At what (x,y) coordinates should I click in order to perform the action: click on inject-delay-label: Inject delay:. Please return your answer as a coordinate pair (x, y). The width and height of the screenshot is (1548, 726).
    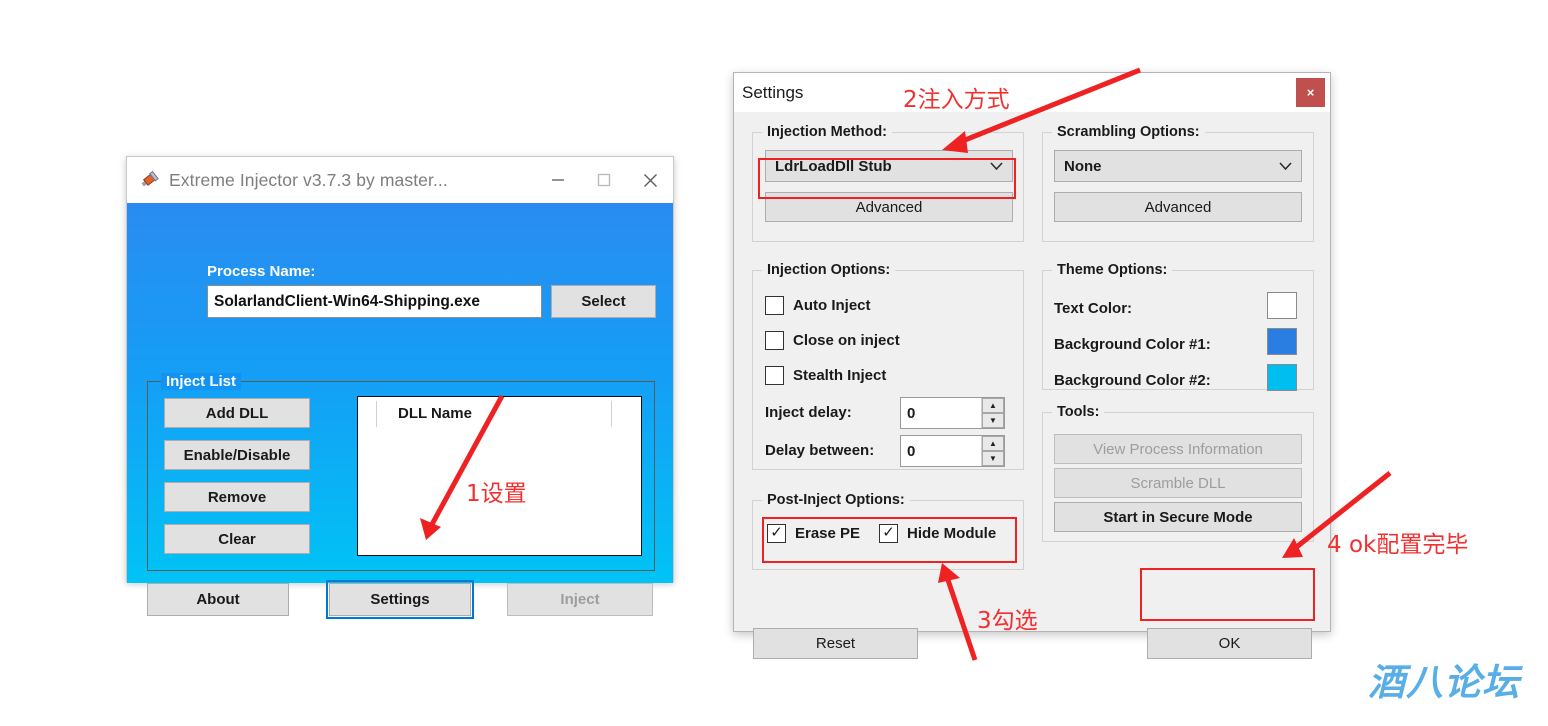
    Looking at the image, I should click on (808, 412).